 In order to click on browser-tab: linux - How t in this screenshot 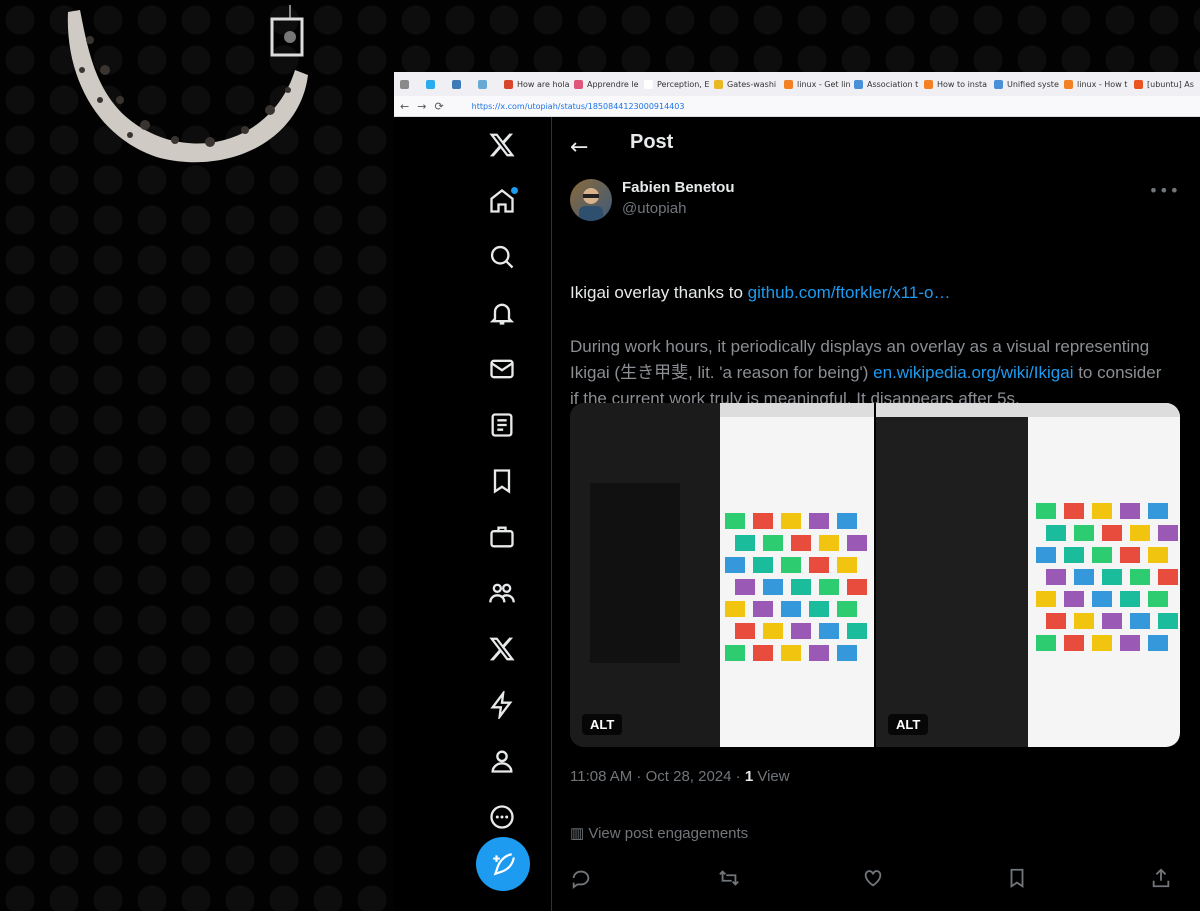, I will do `click(1097, 84)`.